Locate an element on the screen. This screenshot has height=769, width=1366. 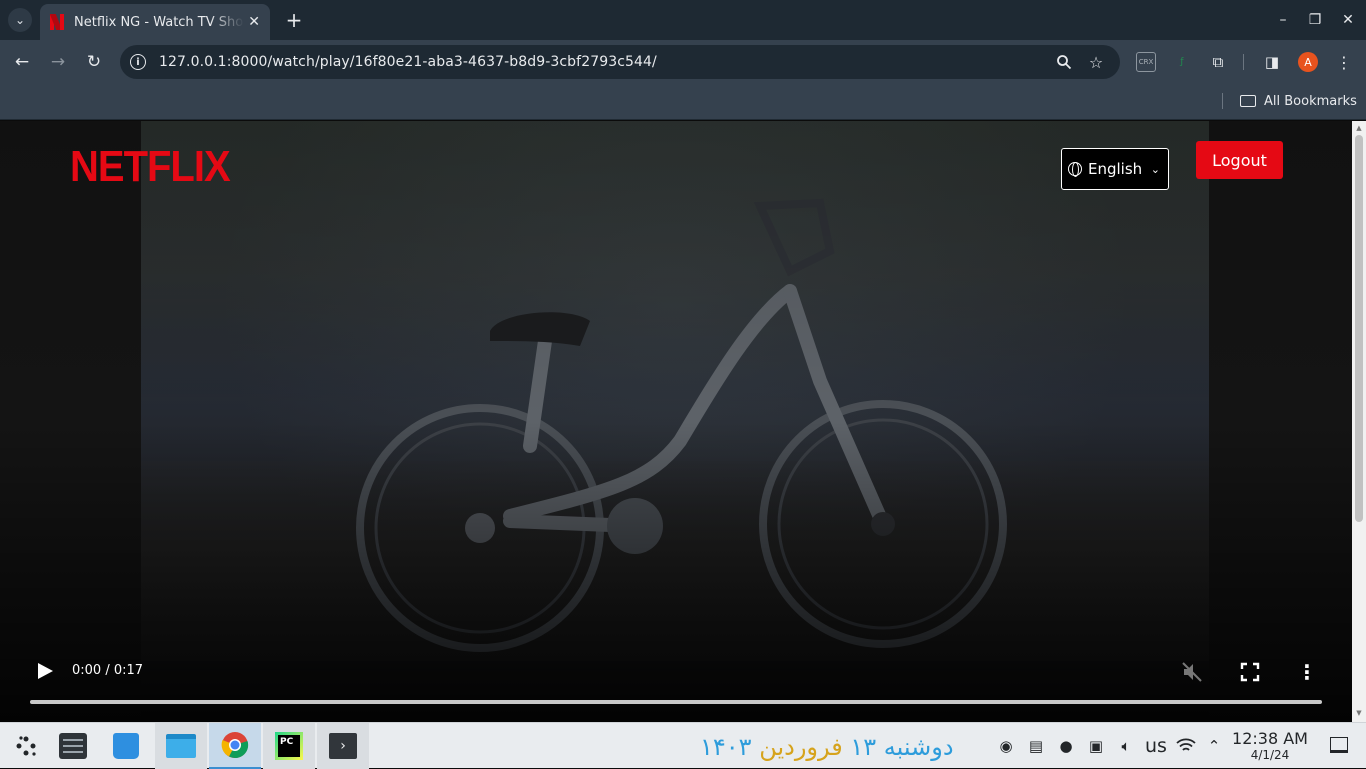
video-progress-bar is located at coordinates (676, 702).